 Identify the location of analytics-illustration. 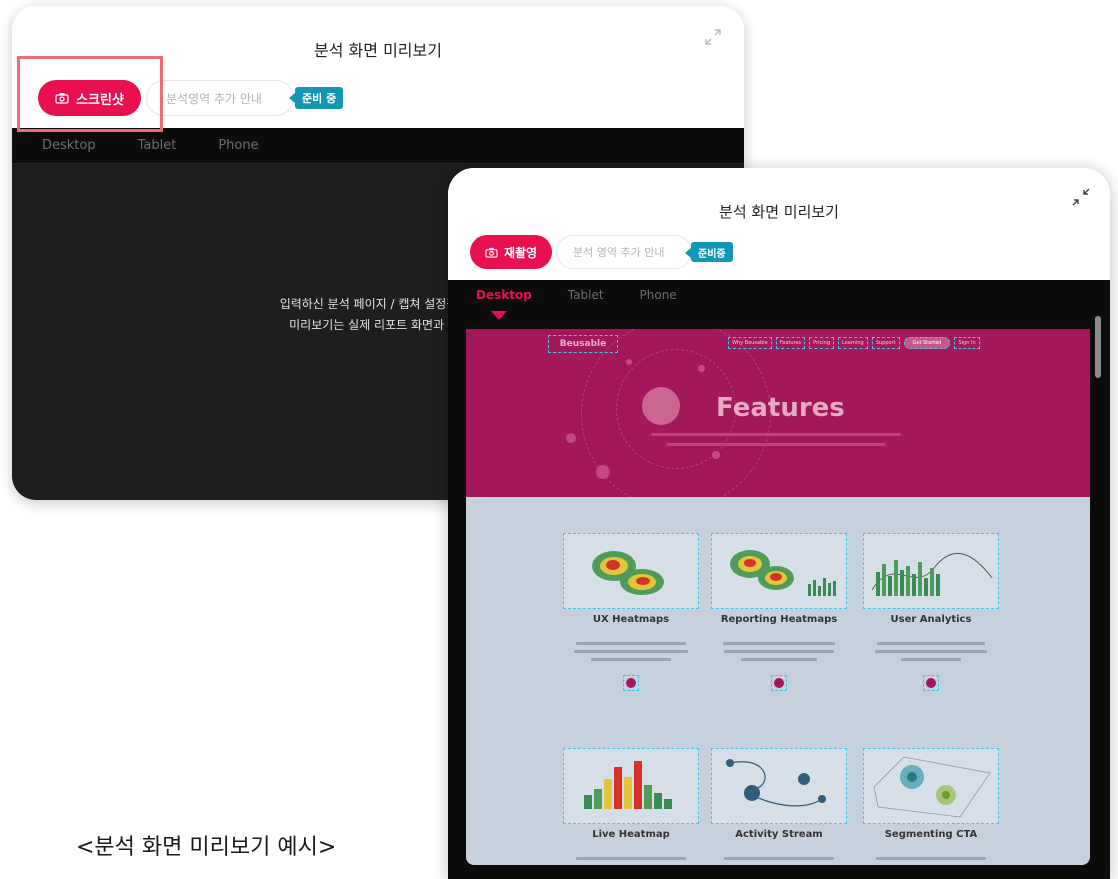
(932, 574).